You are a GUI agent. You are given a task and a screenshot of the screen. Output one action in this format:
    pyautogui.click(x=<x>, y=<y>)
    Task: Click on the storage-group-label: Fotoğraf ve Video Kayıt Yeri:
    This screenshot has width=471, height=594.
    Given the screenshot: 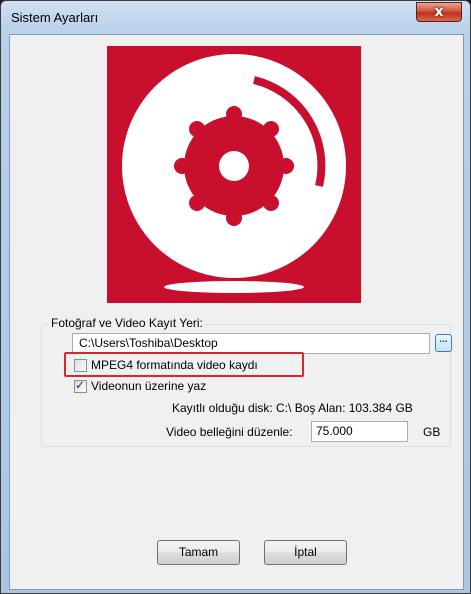 What is the action you would take?
    pyautogui.click(x=127, y=323)
    